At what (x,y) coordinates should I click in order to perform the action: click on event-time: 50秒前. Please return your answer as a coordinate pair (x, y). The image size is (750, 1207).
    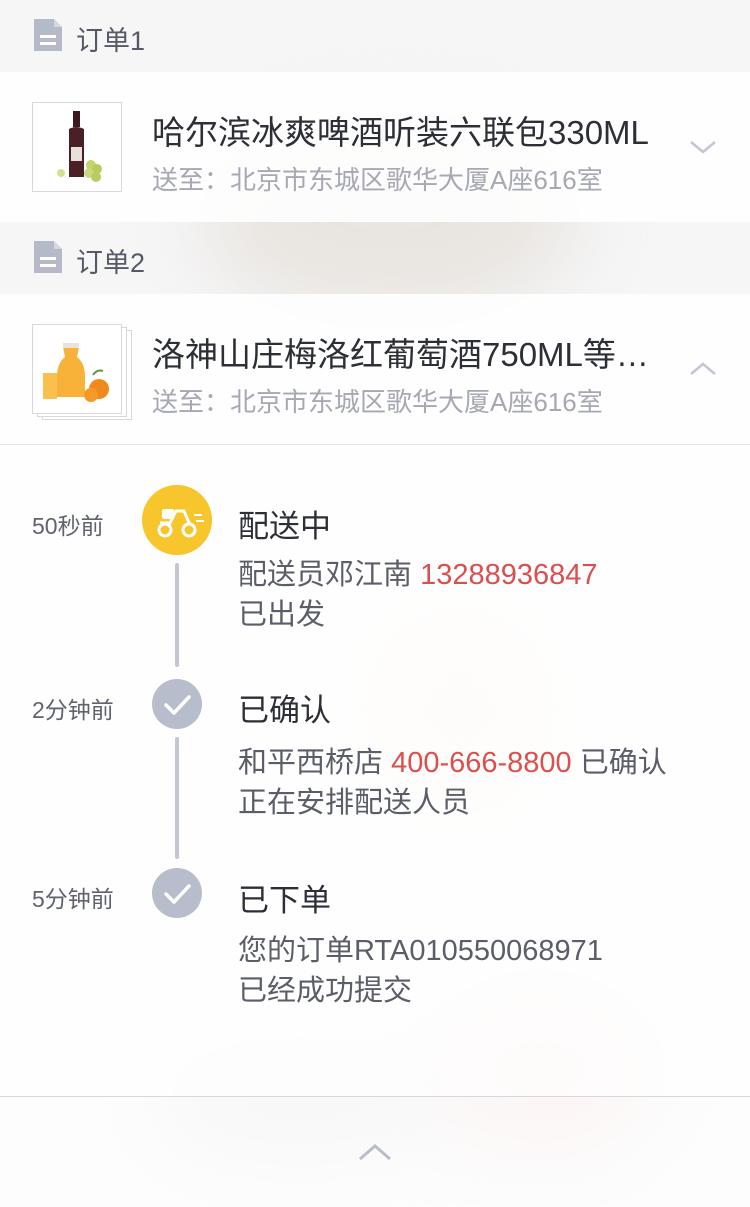
    Looking at the image, I should click on (68, 526).